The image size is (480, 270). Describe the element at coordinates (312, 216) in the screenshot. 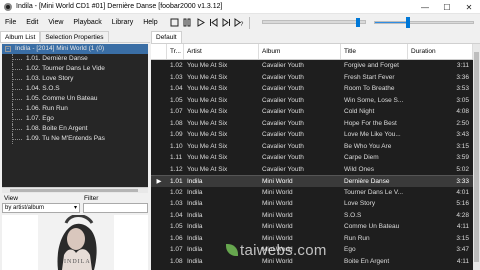

I see `table-row: 1.04 Indila Mini World S.O.S 4:28` at that location.